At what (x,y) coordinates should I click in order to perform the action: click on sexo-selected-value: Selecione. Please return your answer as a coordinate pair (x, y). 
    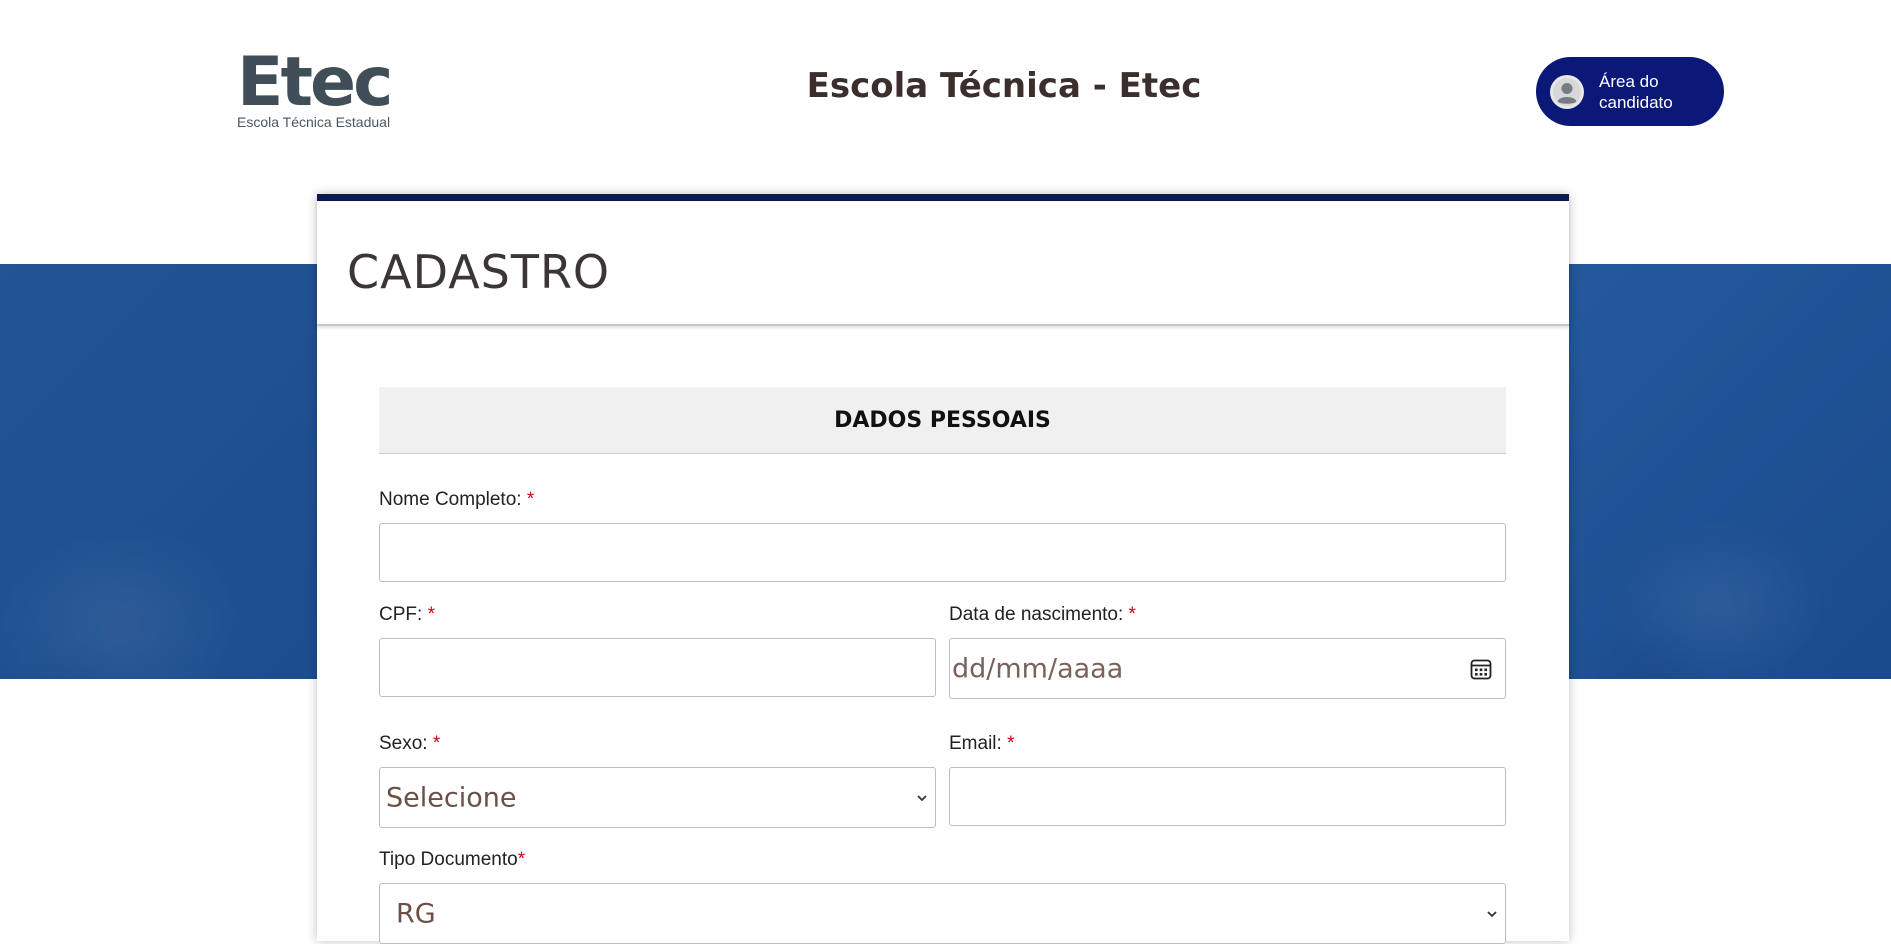
    Looking at the image, I should click on (451, 797).